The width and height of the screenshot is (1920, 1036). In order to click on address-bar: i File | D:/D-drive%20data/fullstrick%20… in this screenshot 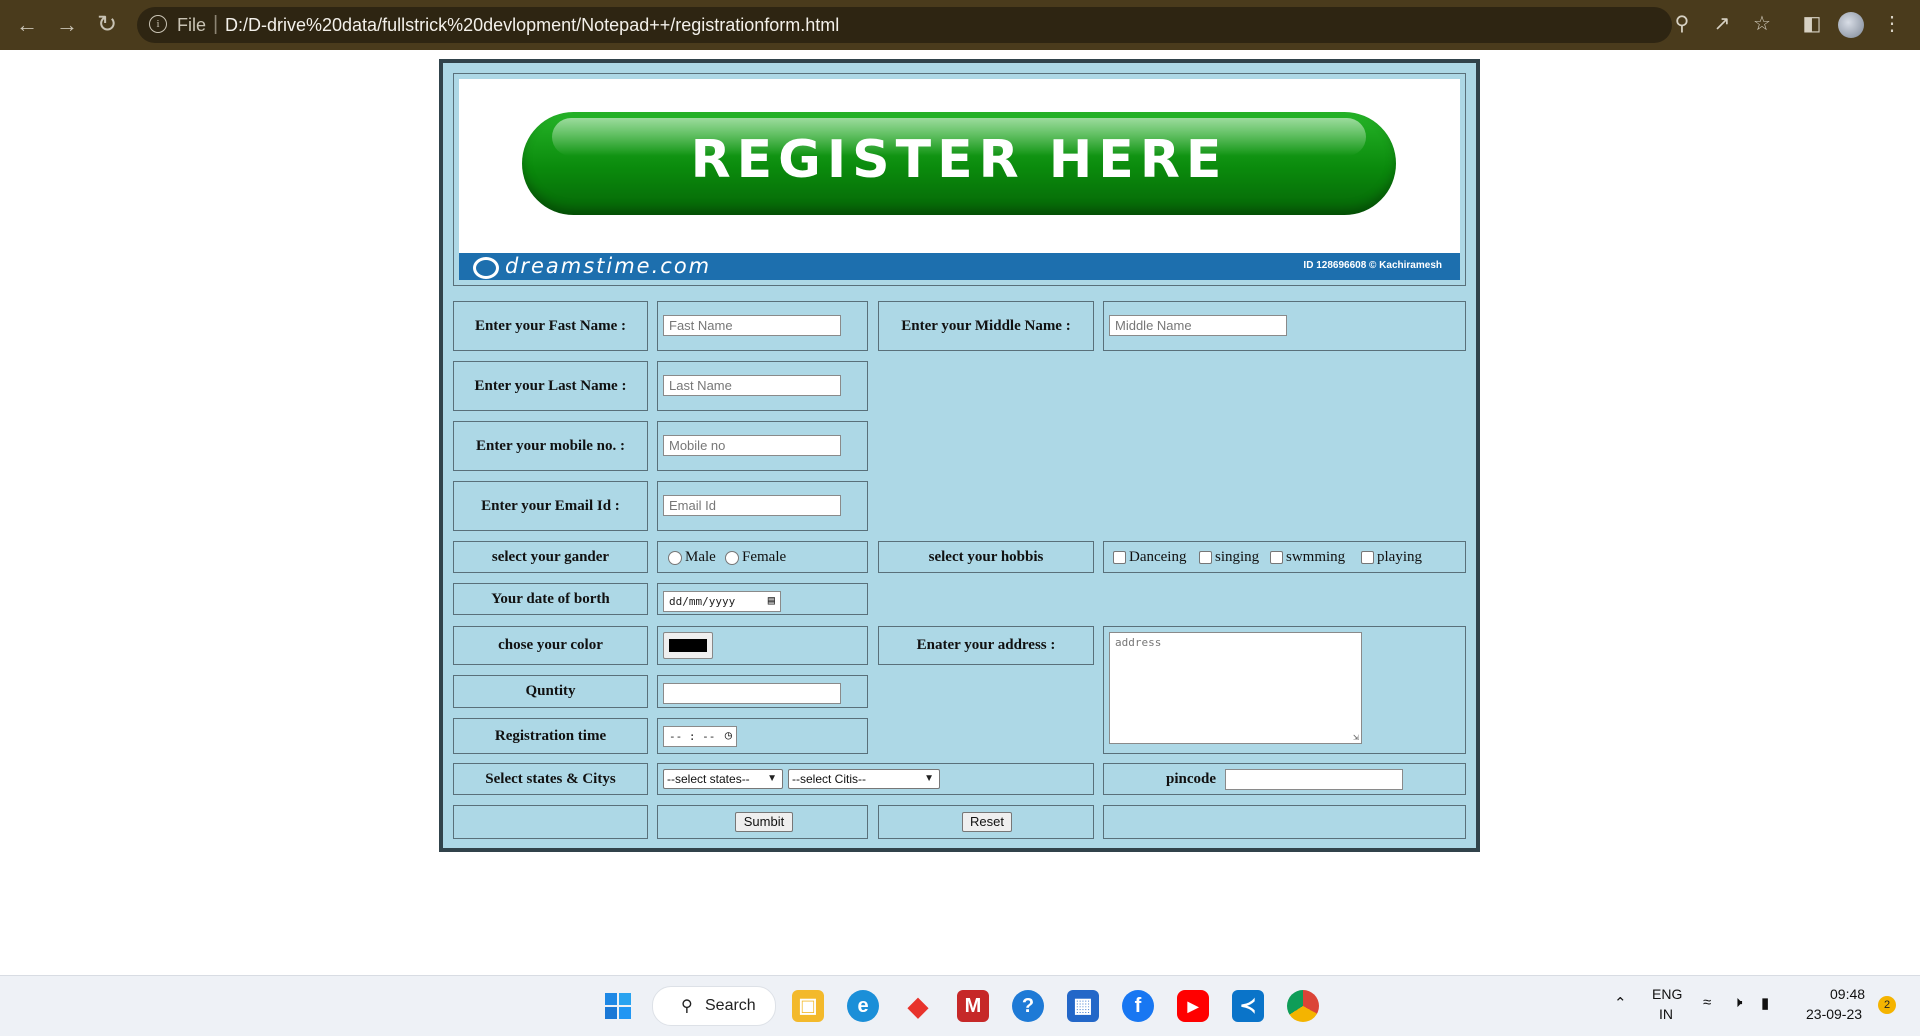, I will do `click(904, 25)`.